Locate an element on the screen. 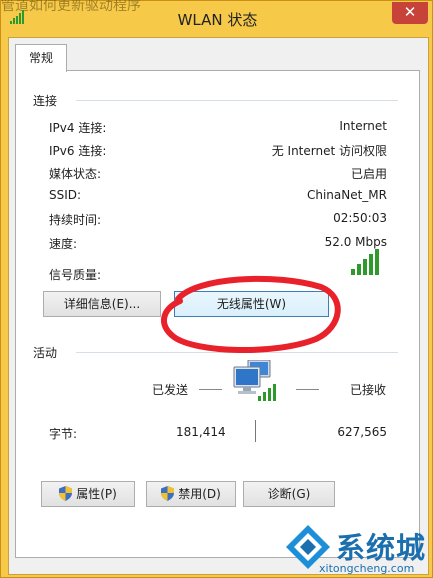 This screenshot has width=433, height=578. window-title: WLAN 状态 is located at coordinates (217, 20).